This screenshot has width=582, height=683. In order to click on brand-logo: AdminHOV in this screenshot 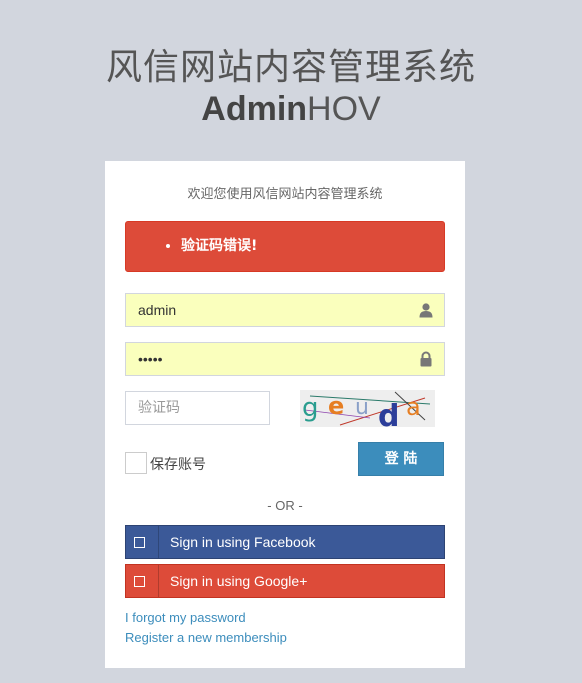, I will do `click(291, 109)`.